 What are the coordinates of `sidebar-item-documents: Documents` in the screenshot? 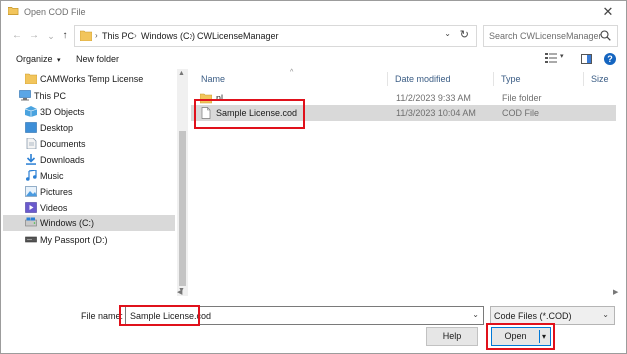 It's located at (89, 144).